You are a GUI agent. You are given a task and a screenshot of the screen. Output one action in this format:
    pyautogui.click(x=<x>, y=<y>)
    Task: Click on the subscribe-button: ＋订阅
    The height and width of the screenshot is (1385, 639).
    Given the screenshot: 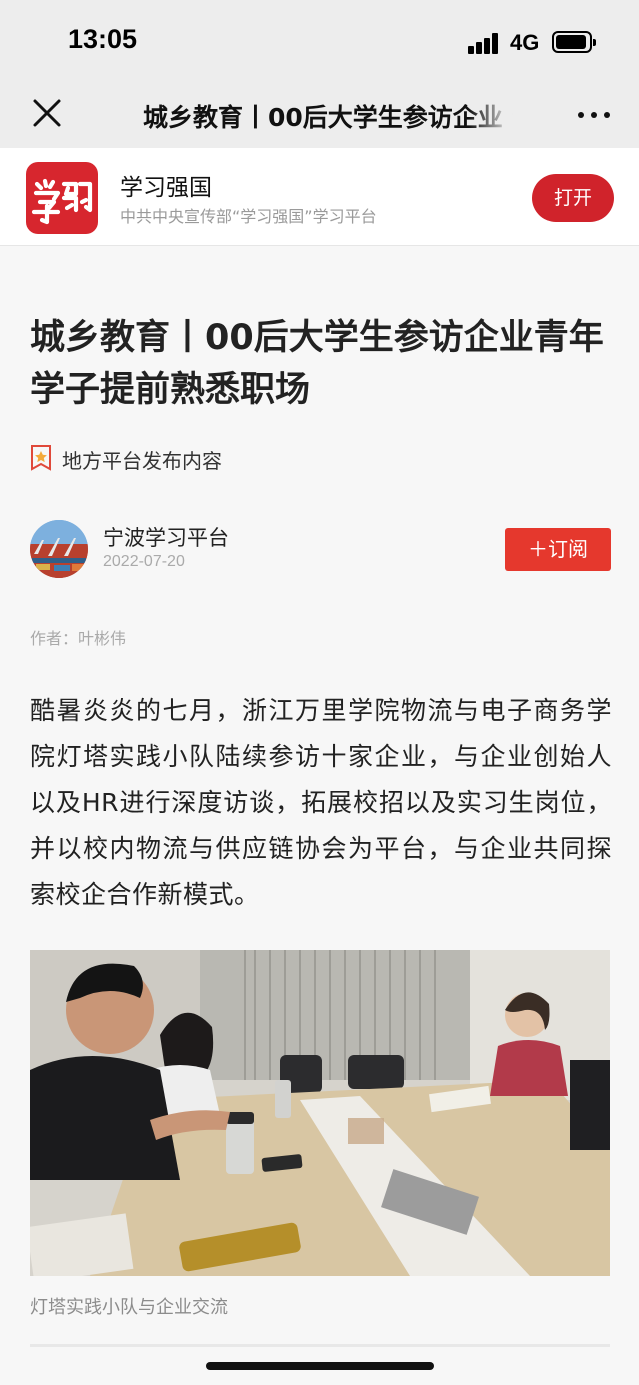 What is the action you would take?
    pyautogui.click(x=558, y=549)
    